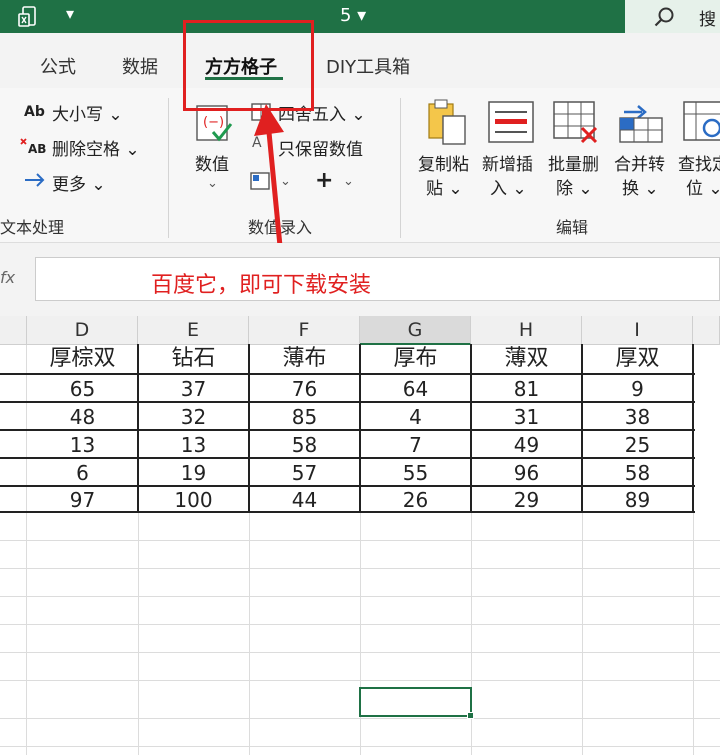 This screenshot has width=720, height=755. I want to click on insert-rows-label: 新增插, so click(507, 162).